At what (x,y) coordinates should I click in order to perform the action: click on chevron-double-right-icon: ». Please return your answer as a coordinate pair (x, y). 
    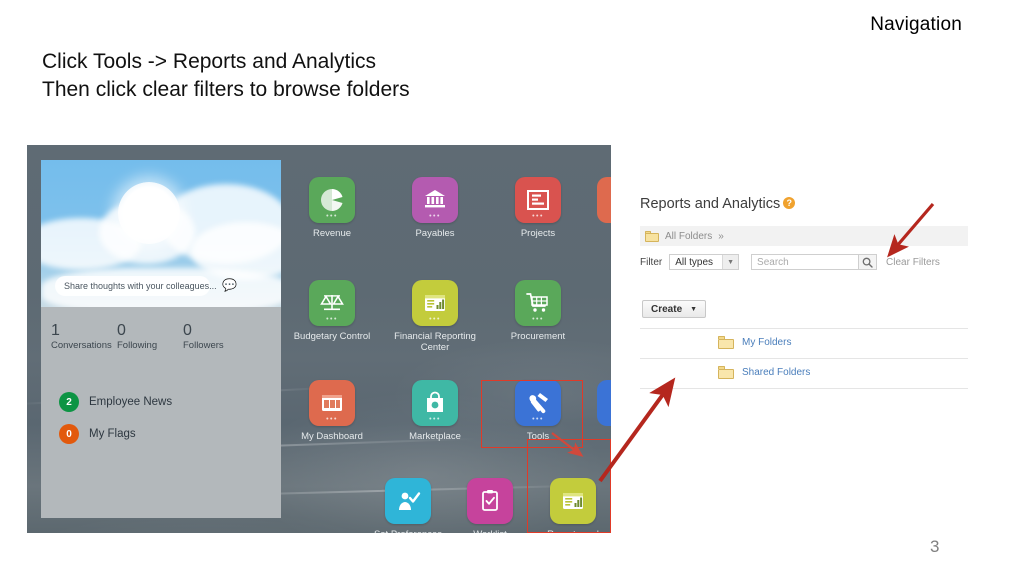
    Looking at the image, I should click on (721, 236).